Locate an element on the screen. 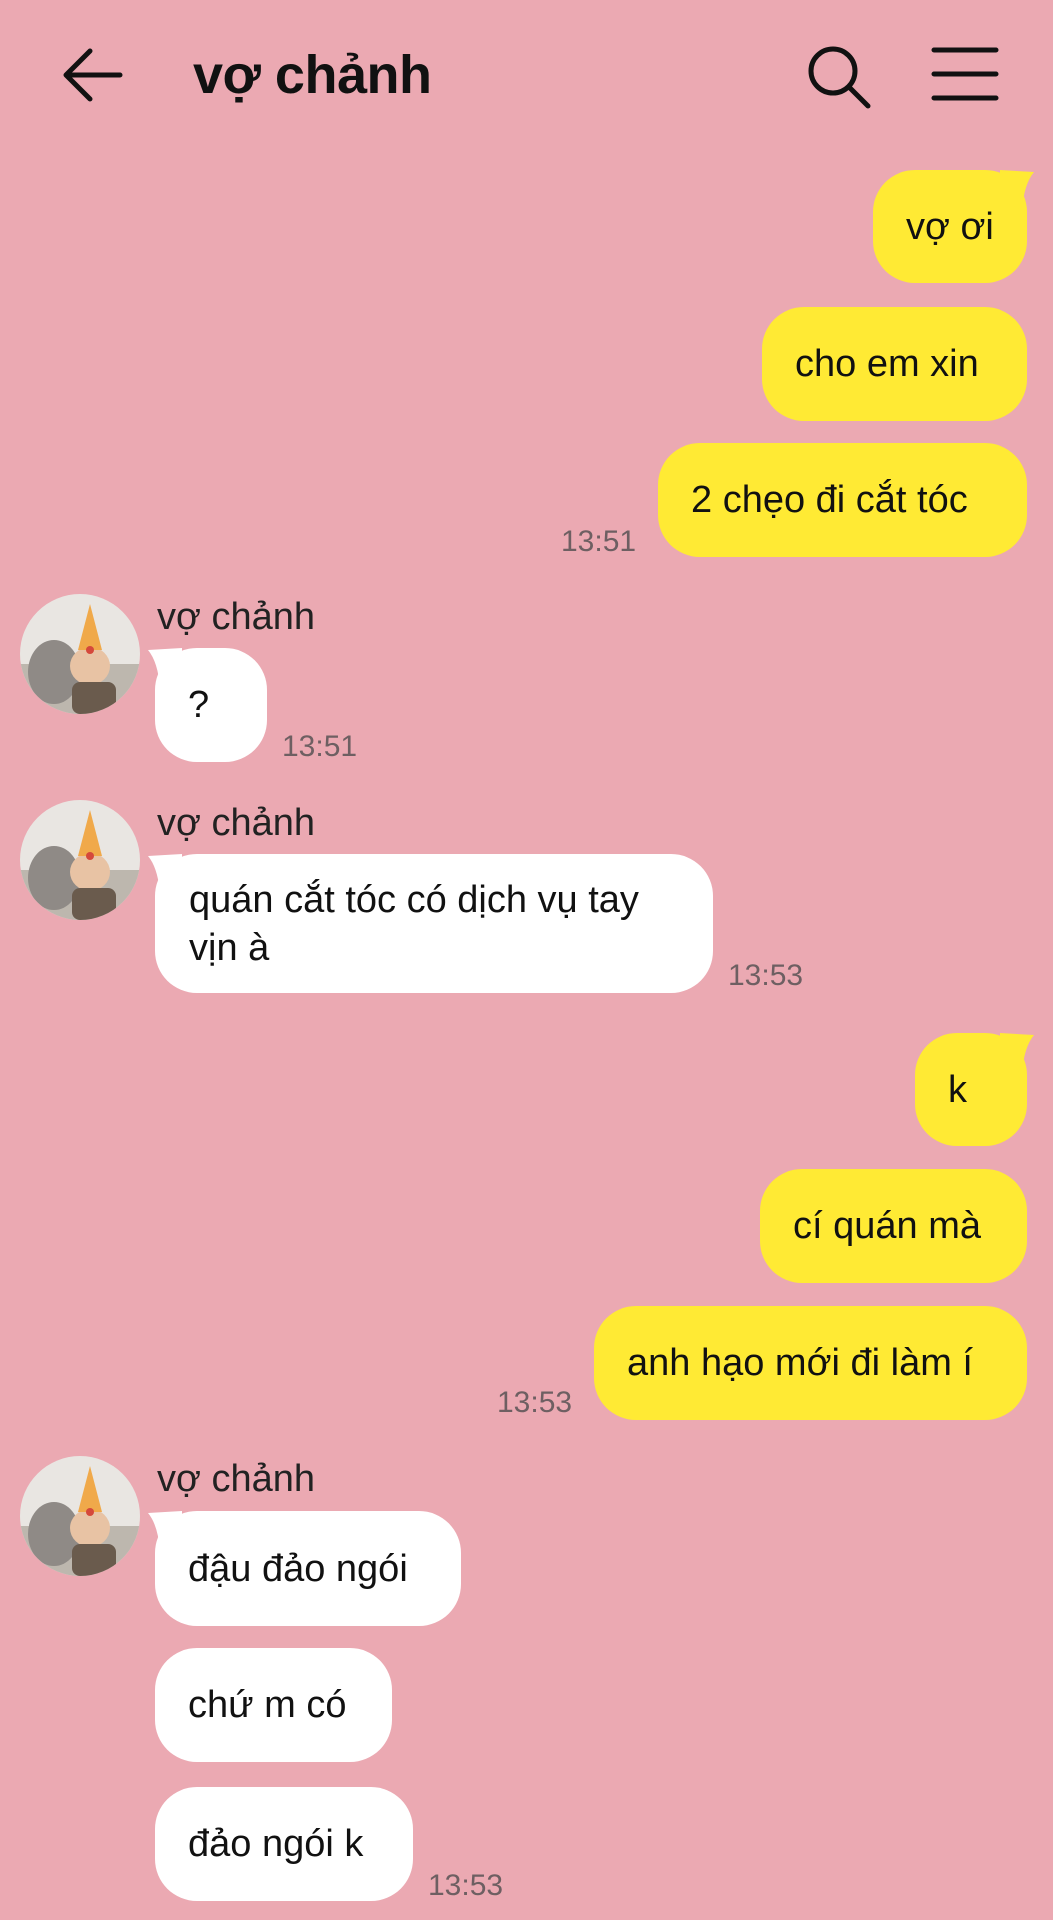 This screenshot has width=1053, height=1920. chat-header: vợ chảnh is located at coordinates (526, 75).